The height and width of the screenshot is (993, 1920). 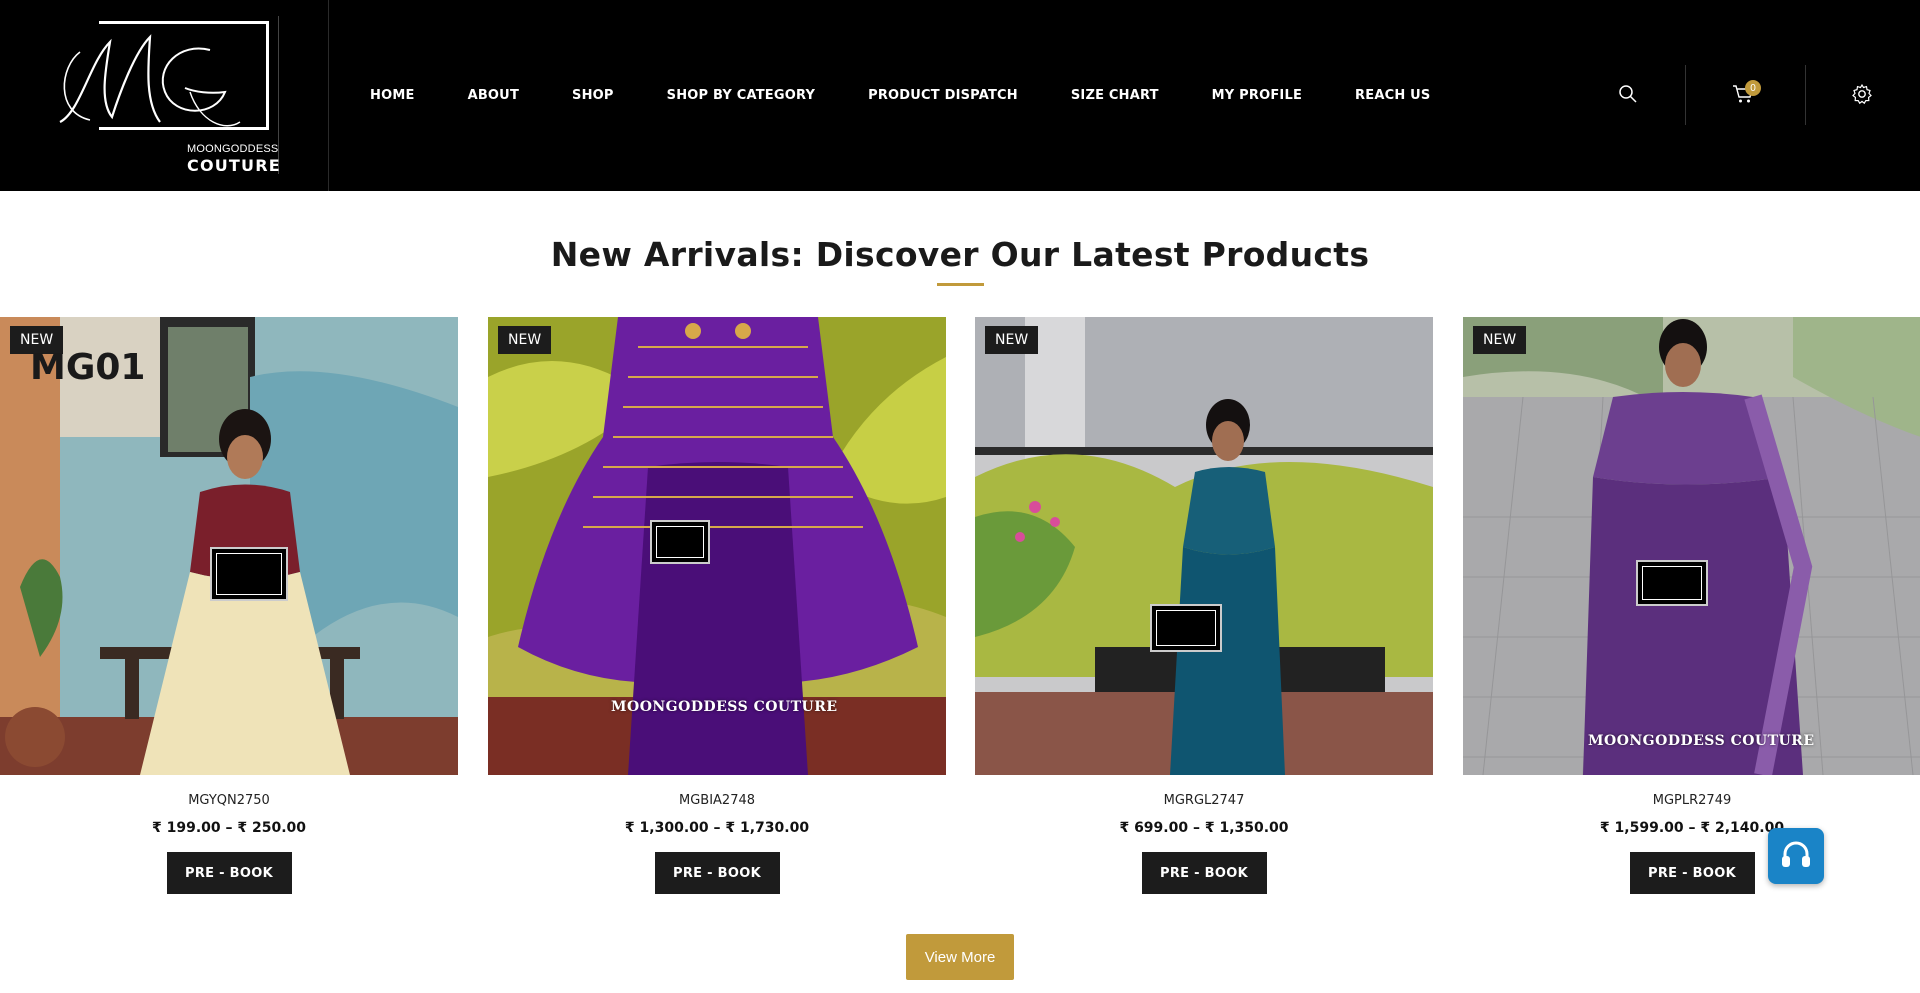 What do you see at coordinates (493, 95) in the screenshot?
I see `nav-about: ABOUT` at bounding box center [493, 95].